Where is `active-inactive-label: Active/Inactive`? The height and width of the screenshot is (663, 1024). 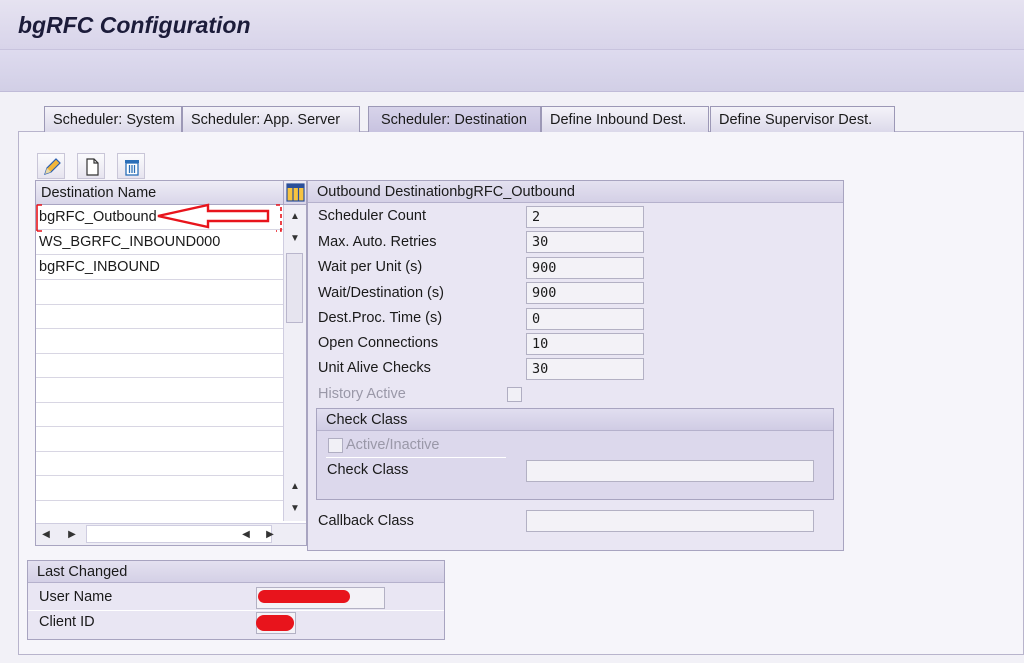 active-inactive-label: Active/Inactive is located at coordinates (393, 445).